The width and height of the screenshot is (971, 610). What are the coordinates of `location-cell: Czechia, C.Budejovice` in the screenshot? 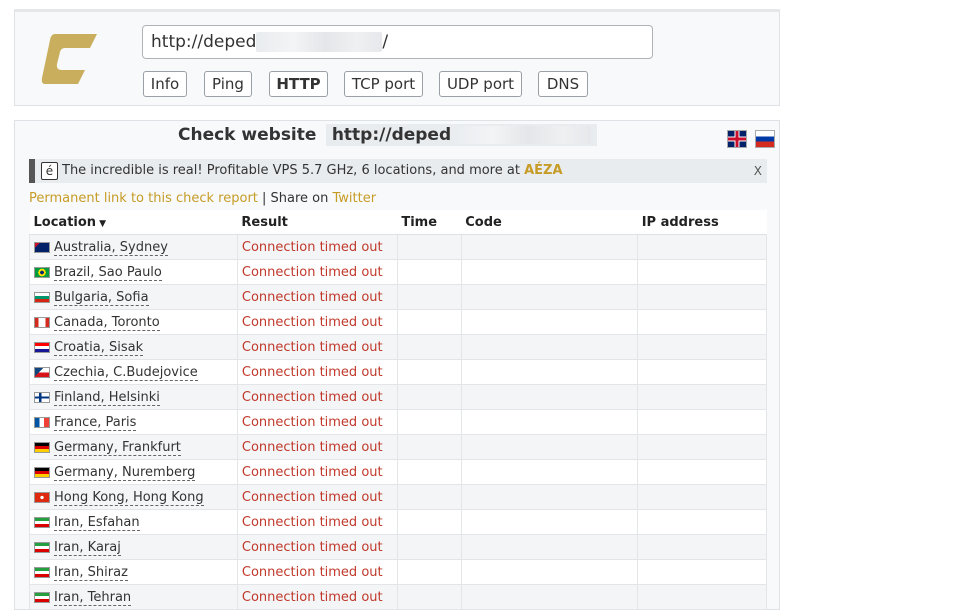 It's located at (133, 372).